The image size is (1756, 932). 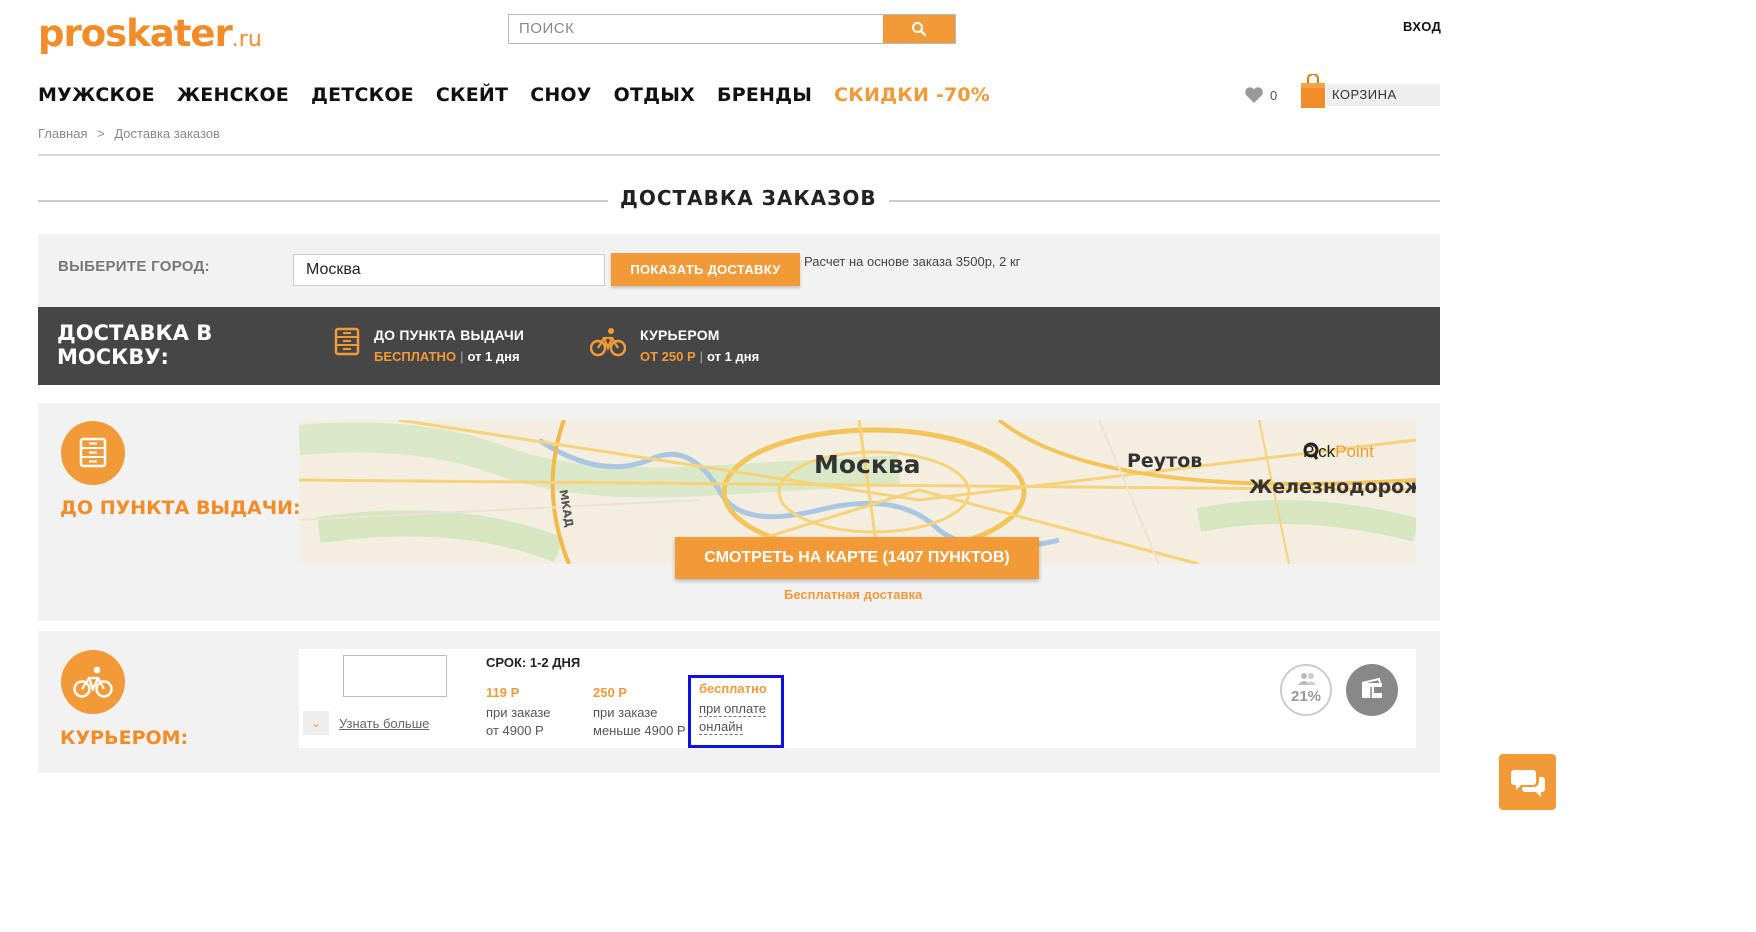 I want to click on breadcrumb: Главная > Доставка заказов, so click(x=132, y=133).